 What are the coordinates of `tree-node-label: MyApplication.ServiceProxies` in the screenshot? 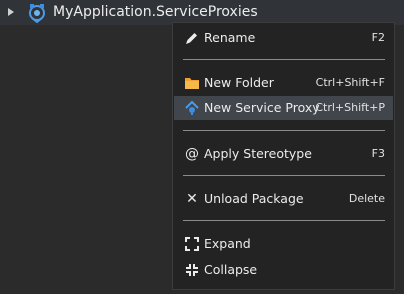 It's located at (155, 12).